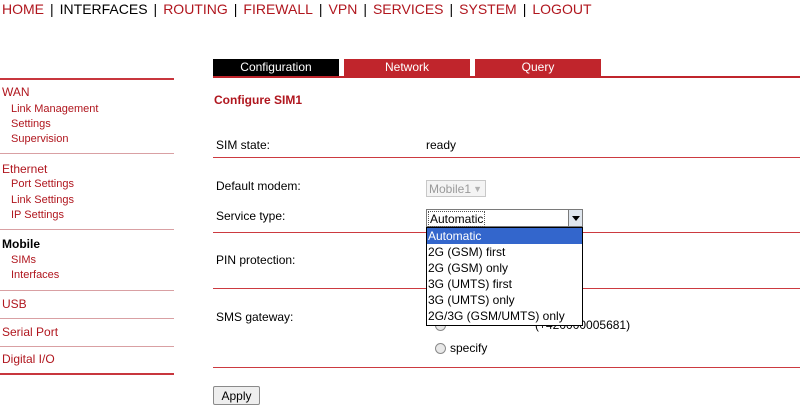  What do you see at coordinates (54, 109) in the screenshot?
I see `sidebar-item-link-management: Link Management` at bounding box center [54, 109].